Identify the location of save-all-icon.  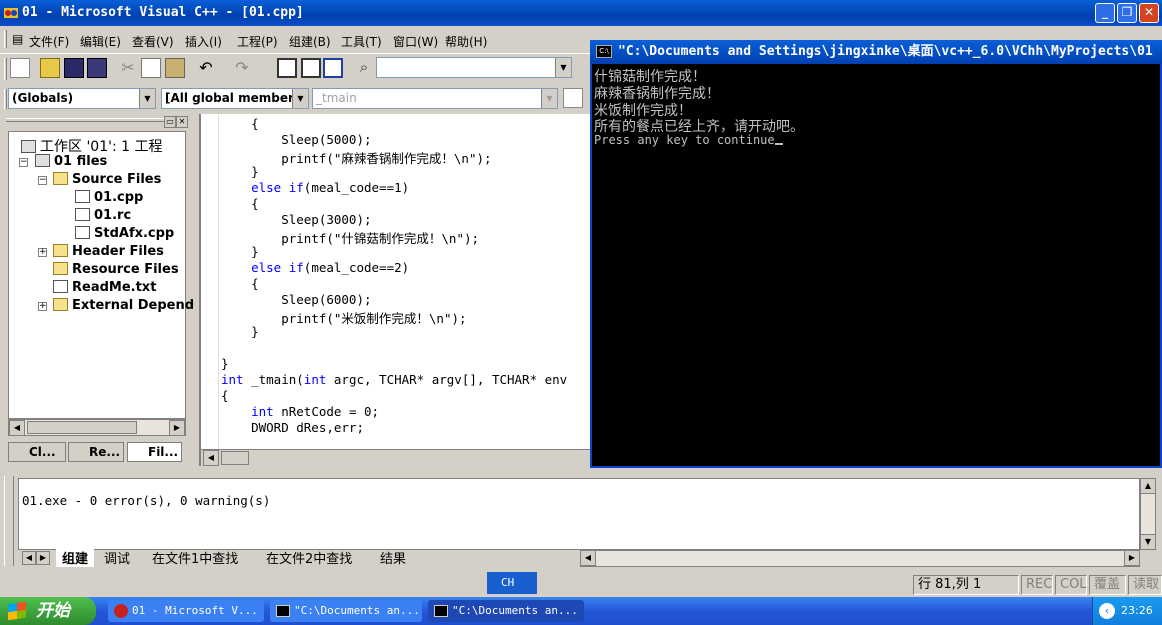
(97, 68).